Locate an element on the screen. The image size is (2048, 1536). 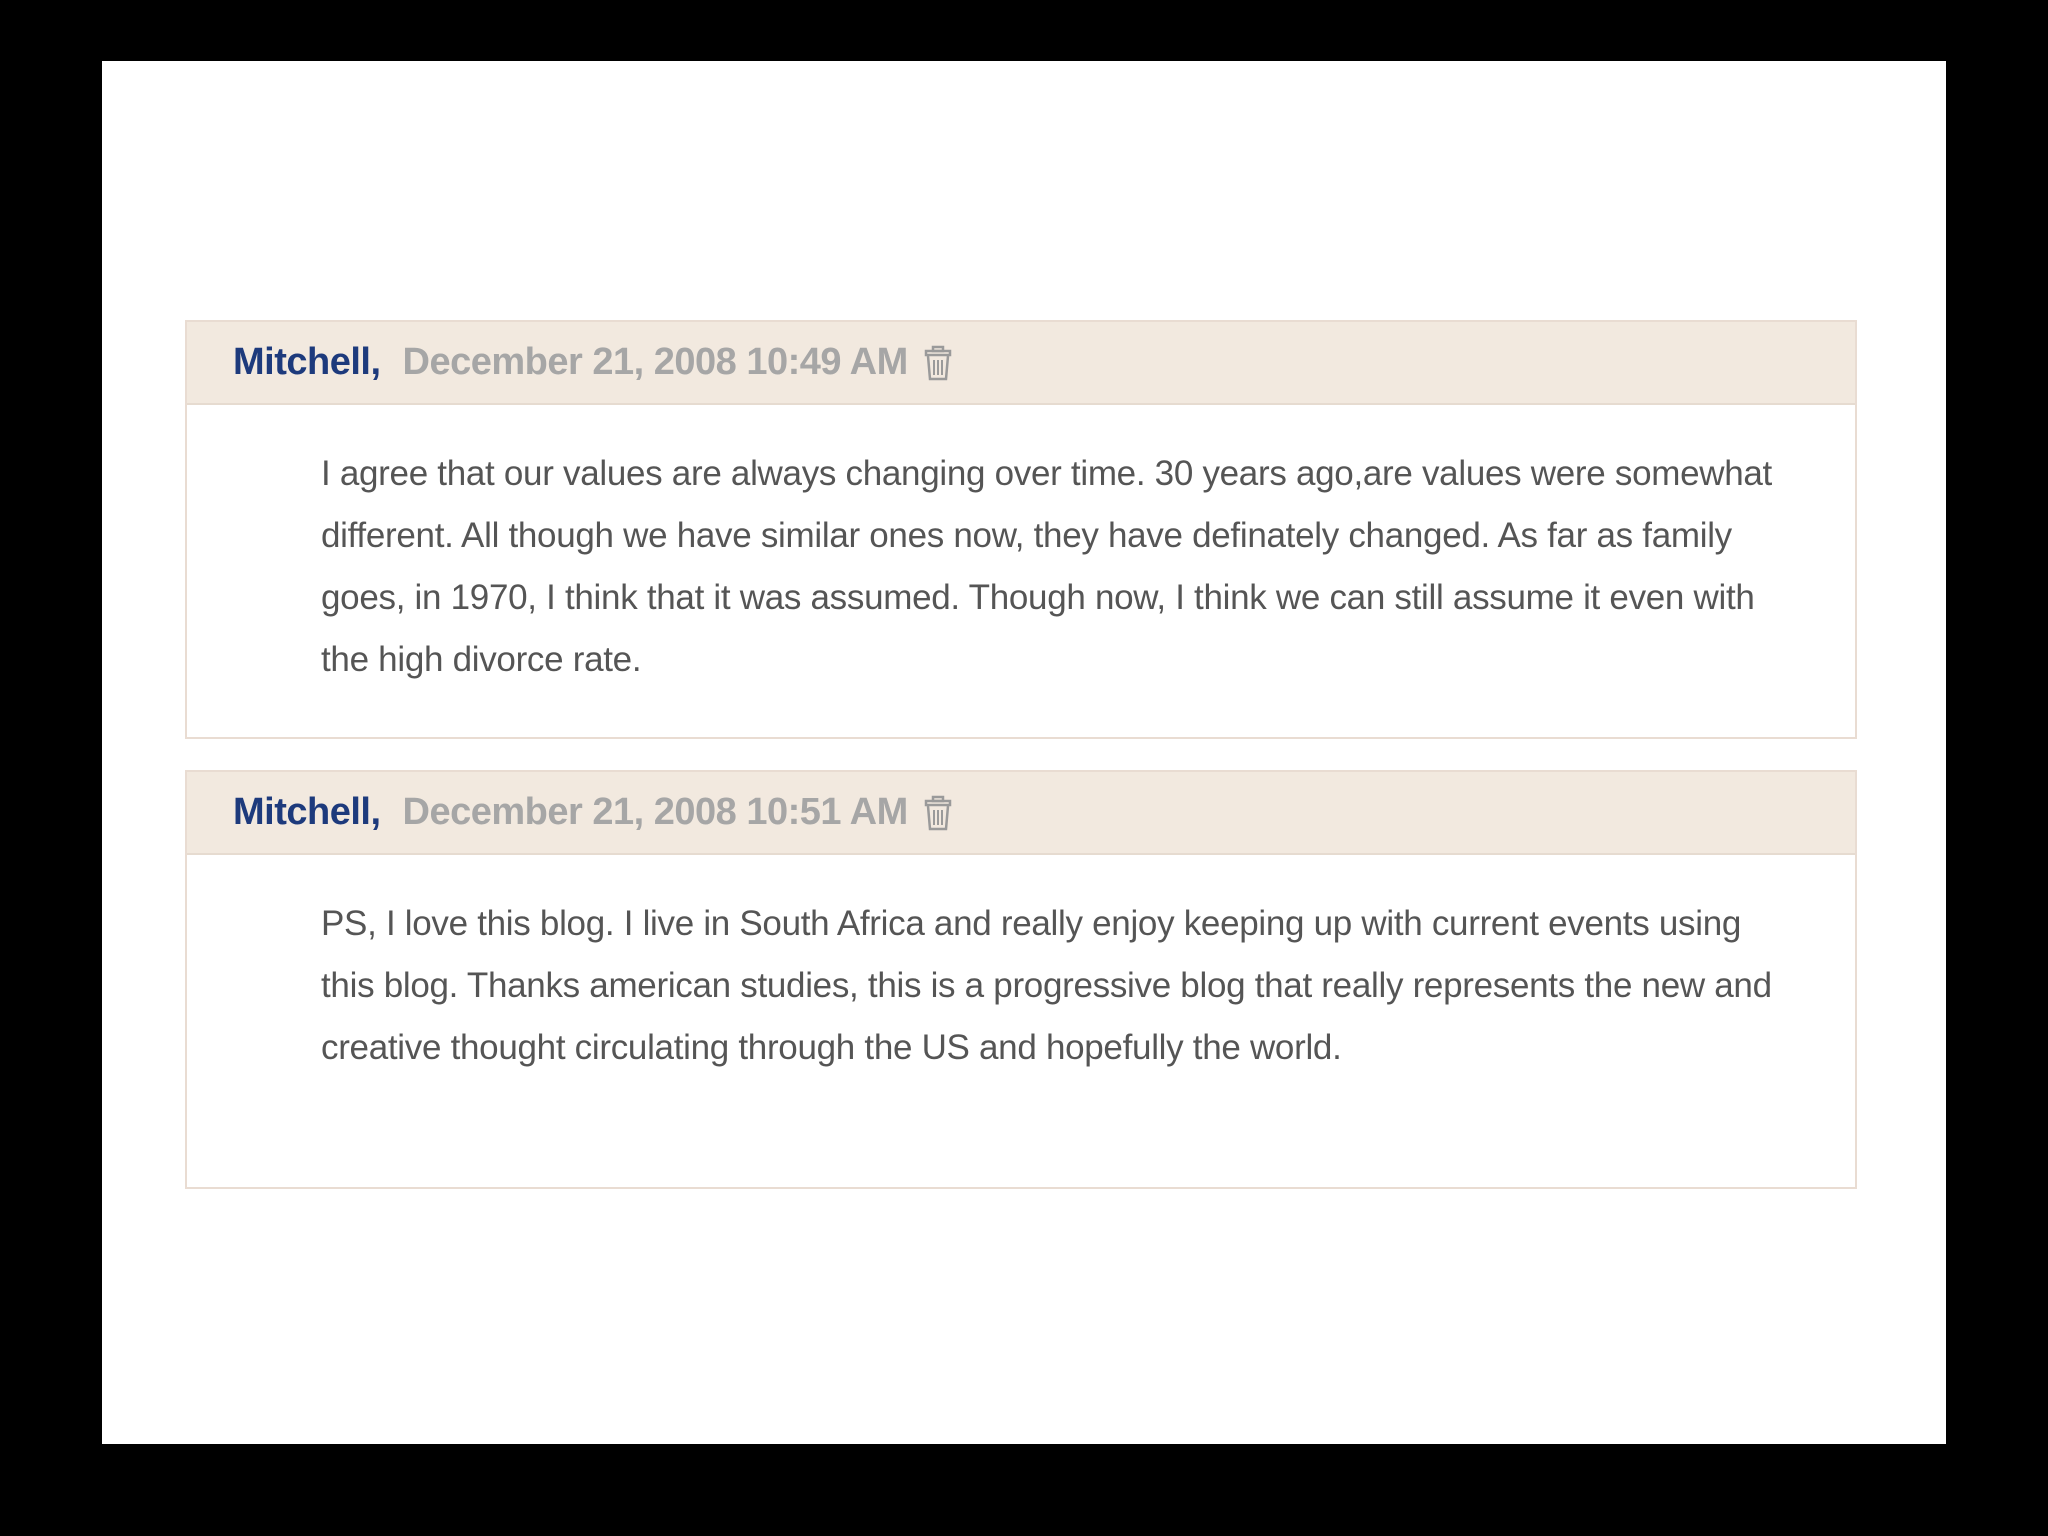
comment-header: Mitchell, December 21, 2008 10:49 AM is located at coordinates (1021, 363).